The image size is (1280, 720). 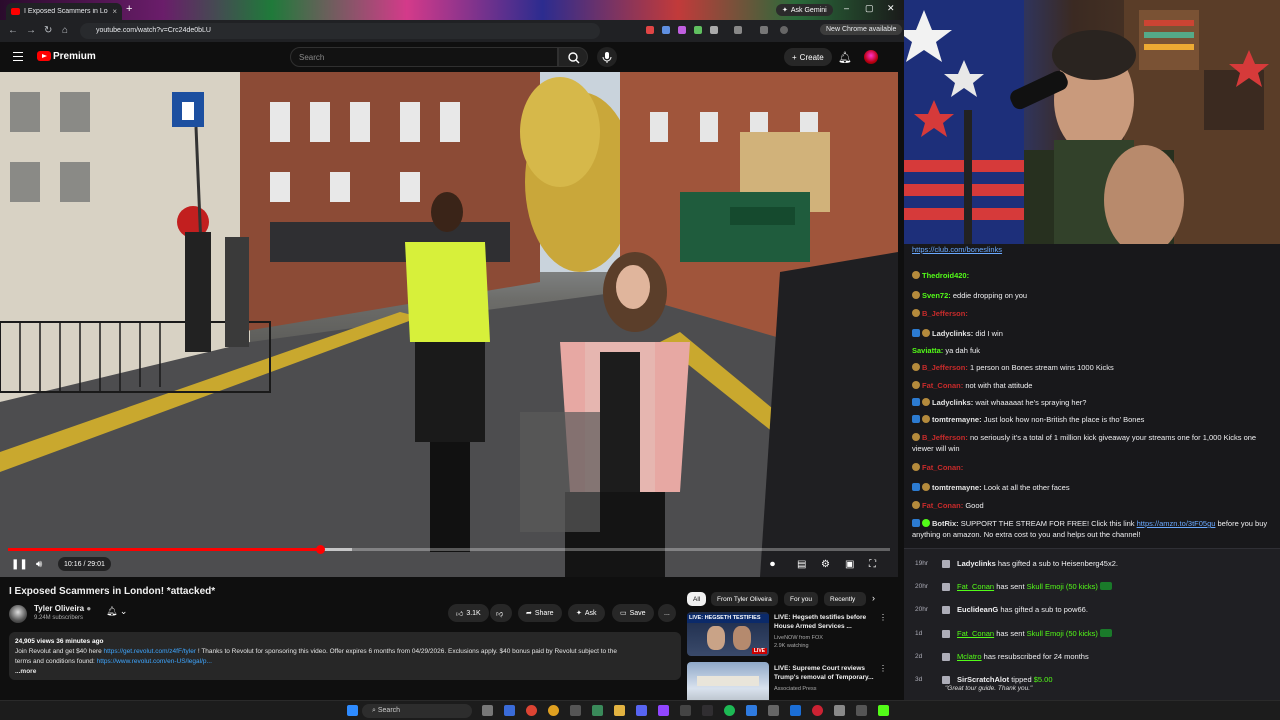 I want to click on minimize-icon: –, so click(x=846, y=8).